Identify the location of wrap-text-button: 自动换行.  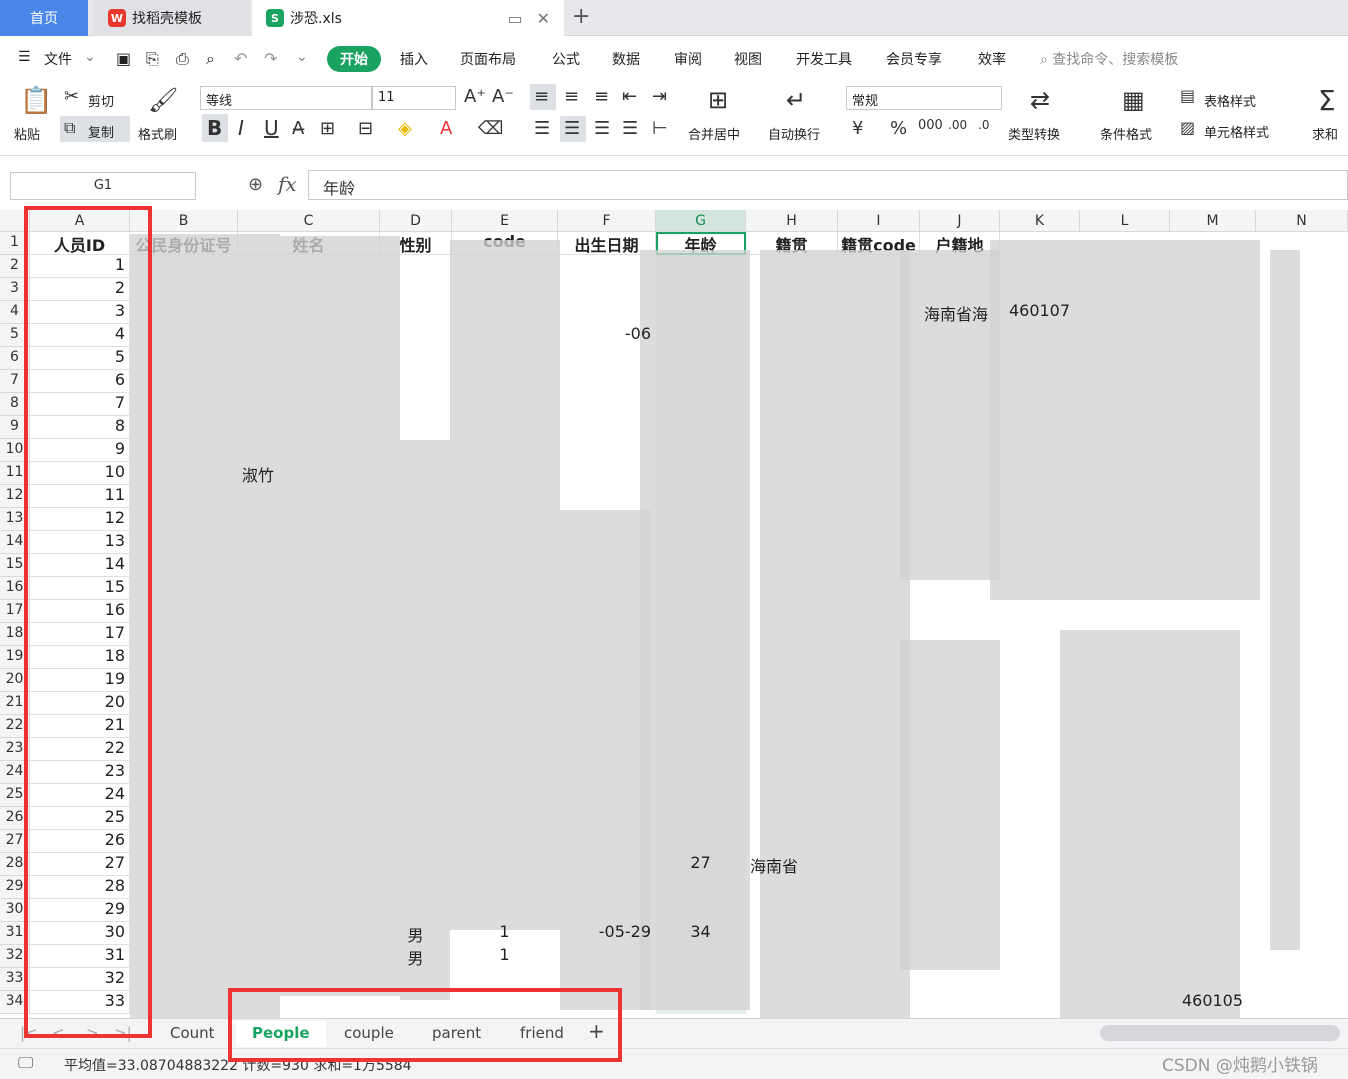
(794, 133).